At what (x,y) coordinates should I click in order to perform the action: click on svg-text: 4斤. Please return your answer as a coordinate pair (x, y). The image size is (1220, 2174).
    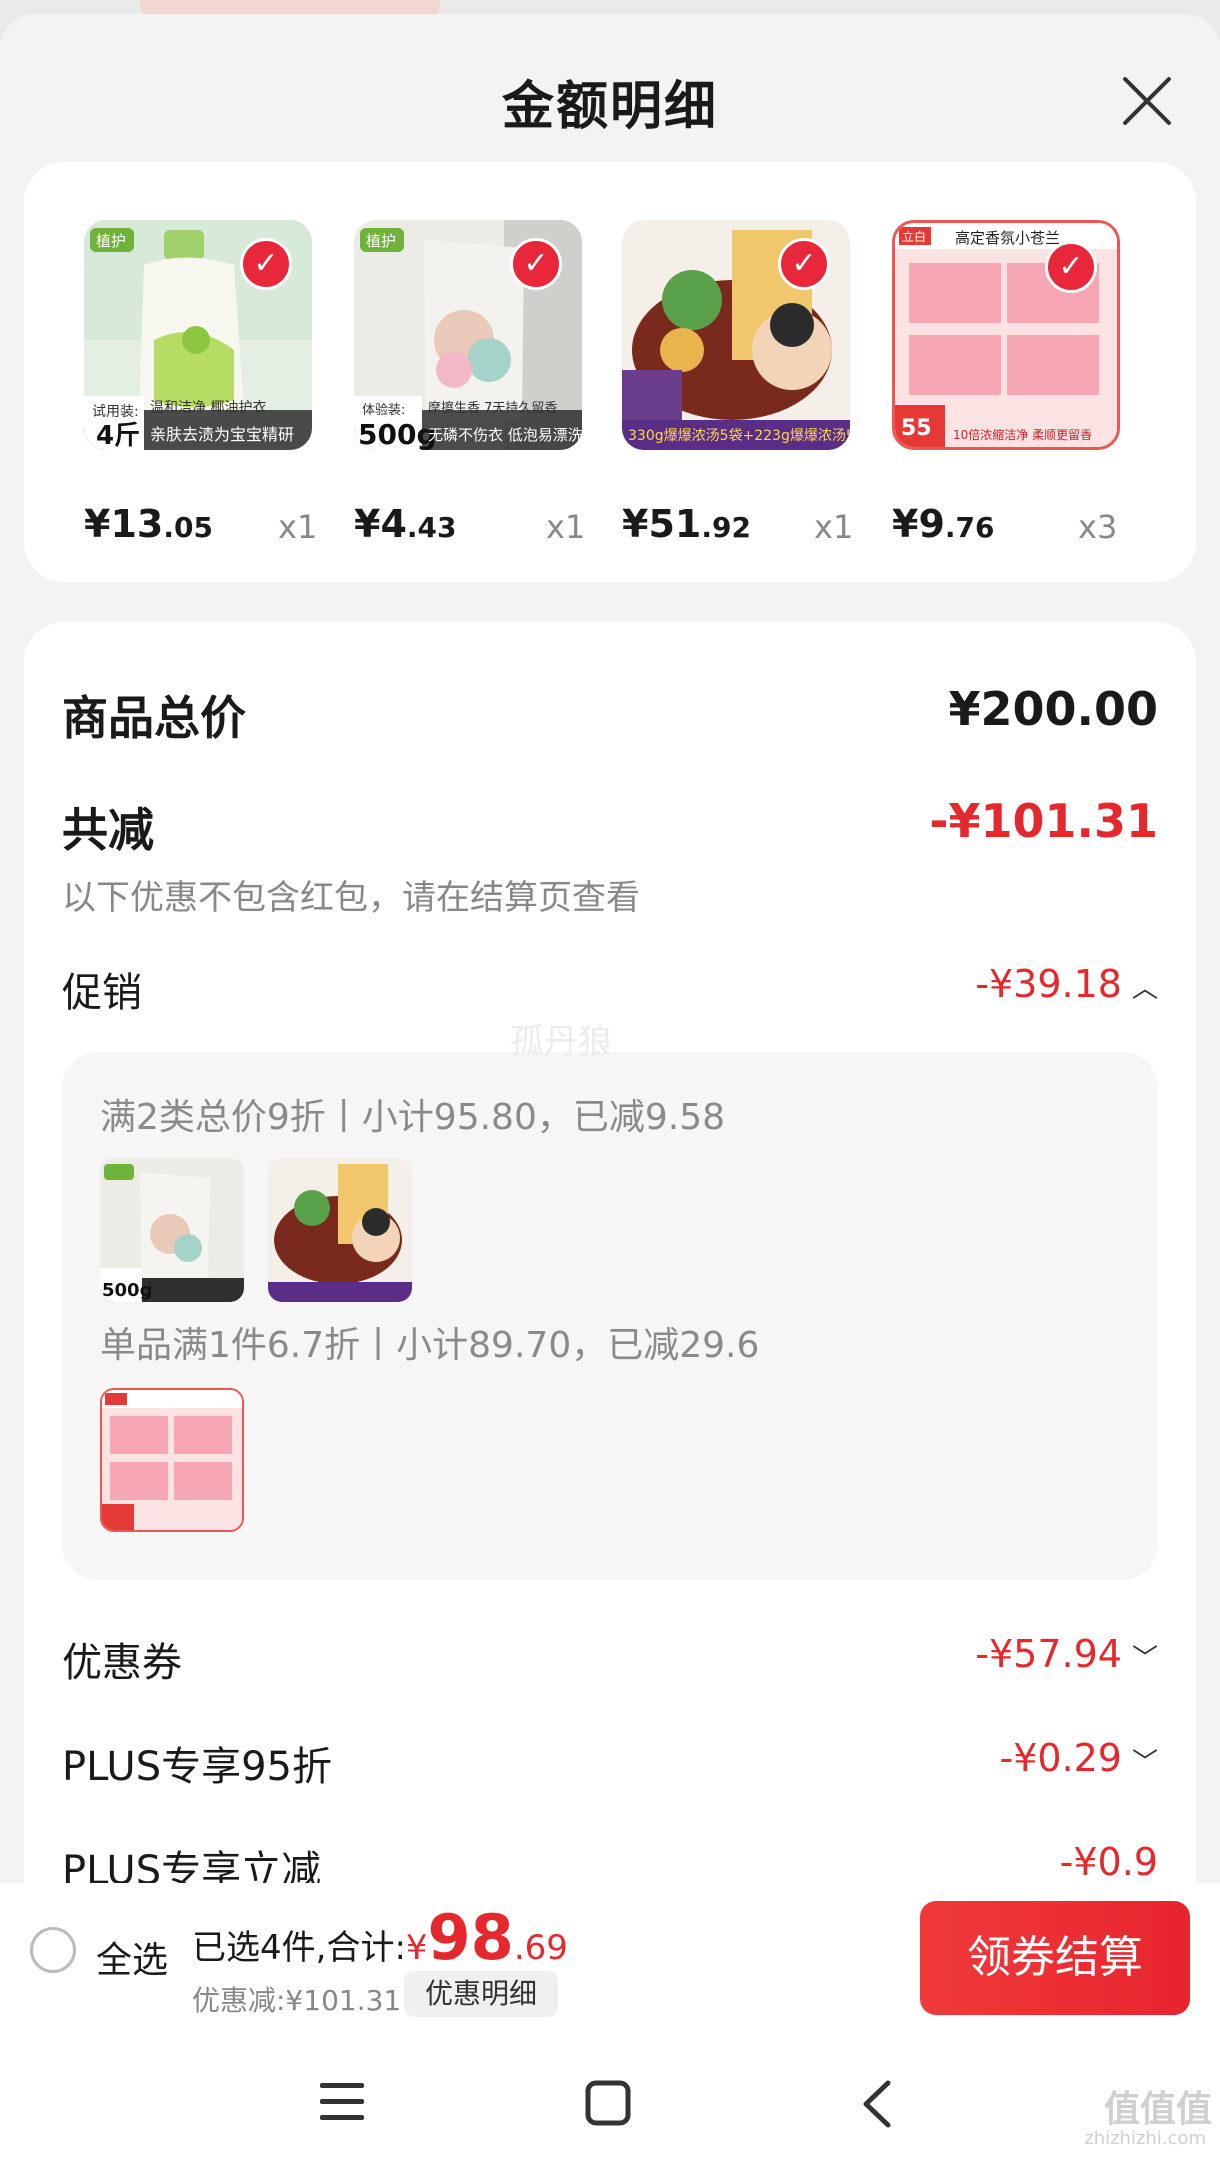
    Looking at the image, I should click on (118, 435).